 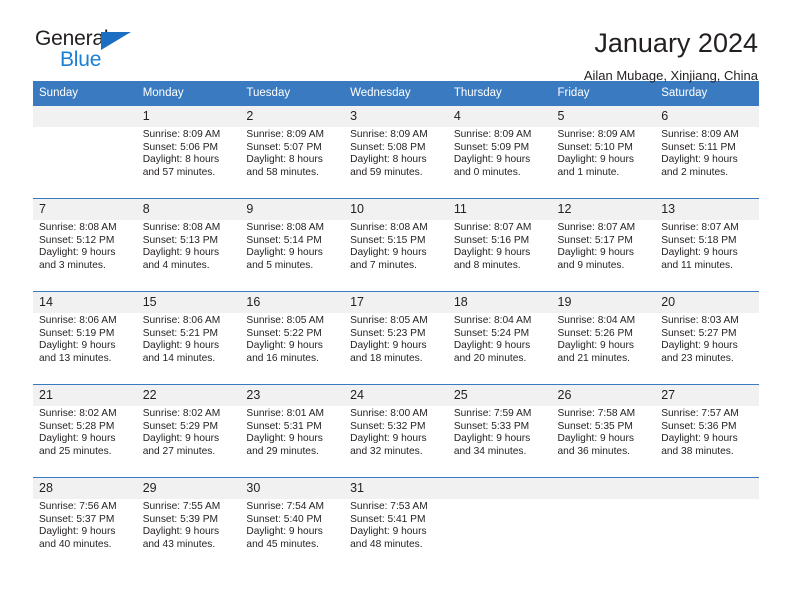 What do you see at coordinates (695, 172) in the screenshot?
I see `daylight-text-line2: and 2 minutes.` at bounding box center [695, 172].